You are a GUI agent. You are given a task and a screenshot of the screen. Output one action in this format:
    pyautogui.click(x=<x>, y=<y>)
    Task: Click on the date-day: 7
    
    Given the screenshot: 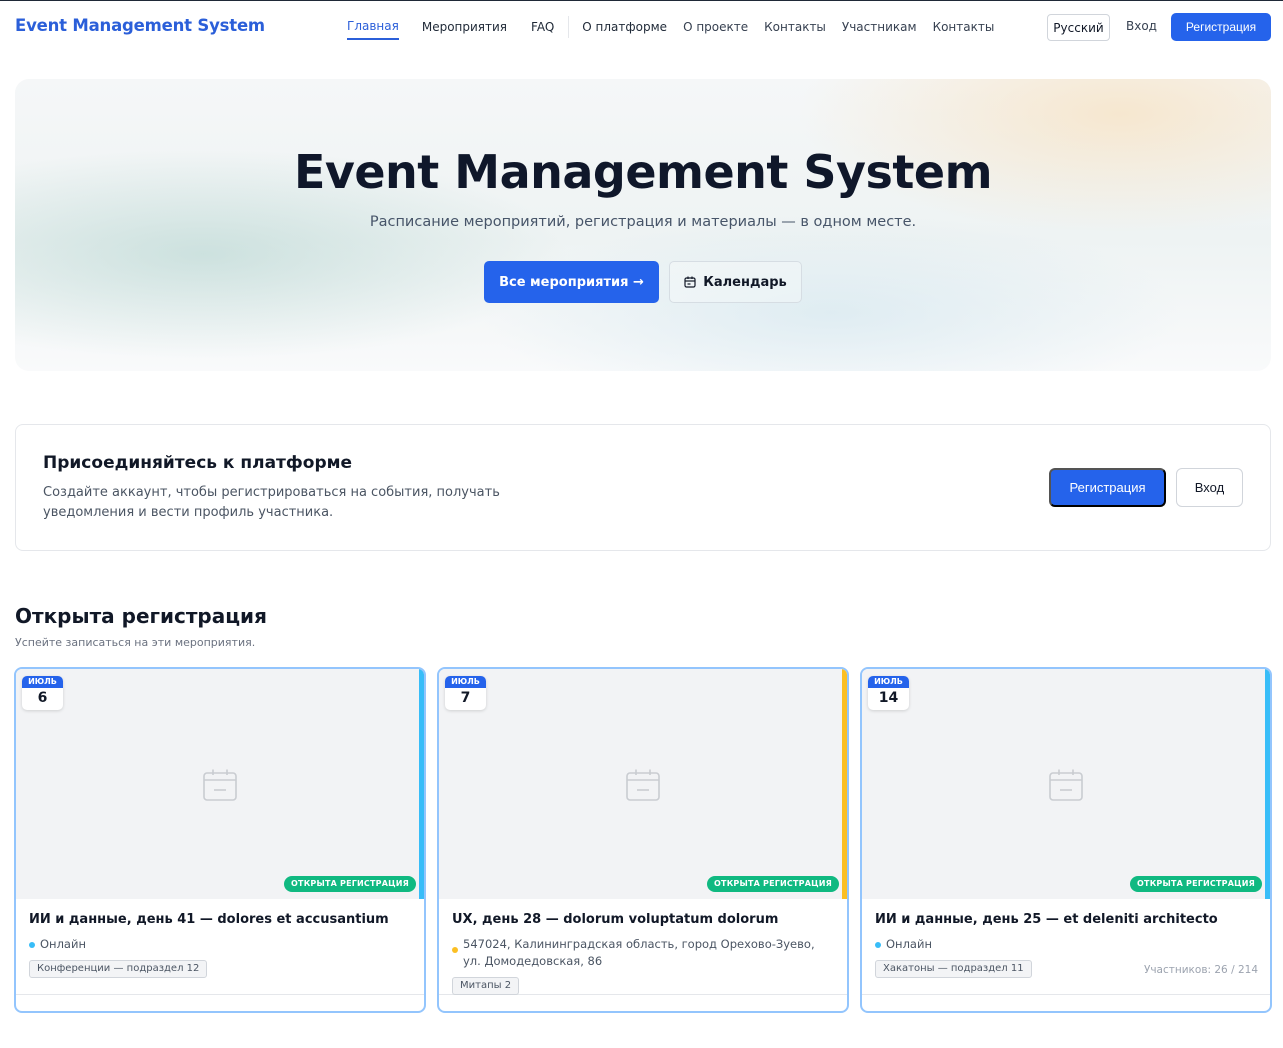 What is the action you would take?
    pyautogui.click(x=465, y=698)
    